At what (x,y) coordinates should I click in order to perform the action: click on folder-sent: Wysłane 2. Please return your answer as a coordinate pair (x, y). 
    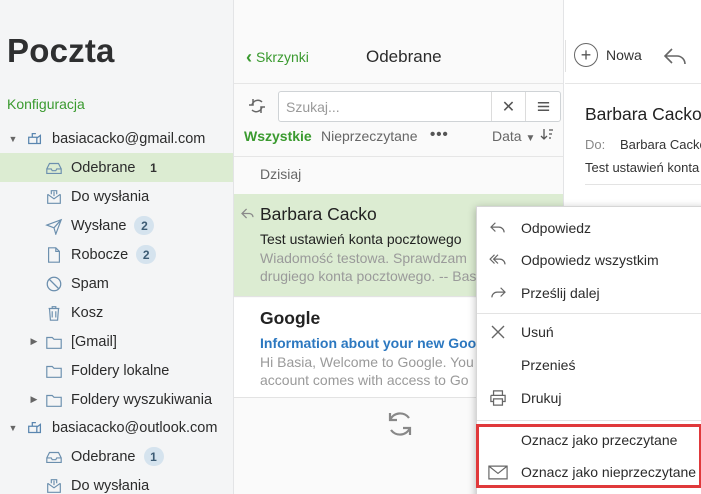
    Looking at the image, I should click on (116, 225).